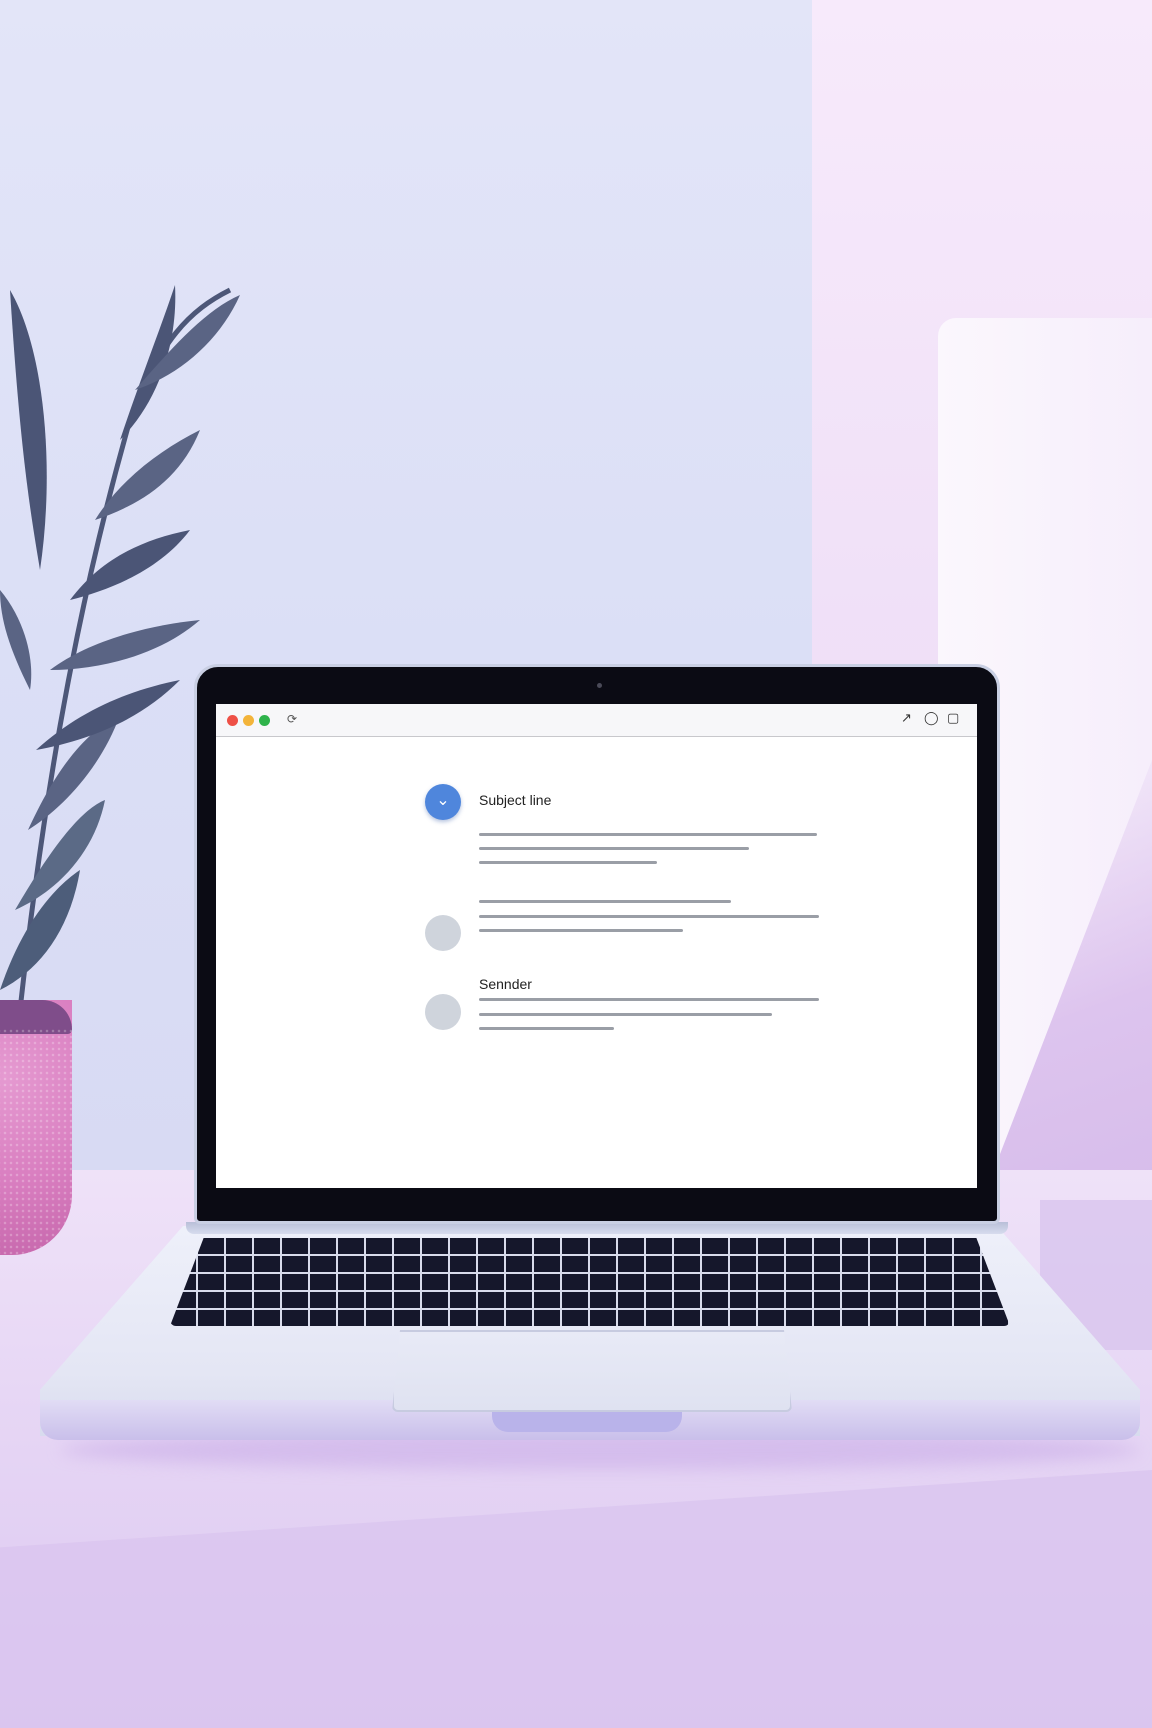 Image resolution: width=1152 pixels, height=1728 pixels. Describe the element at coordinates (931, 718) in the screenshot. I see `circle-icon: ◯` at that location.